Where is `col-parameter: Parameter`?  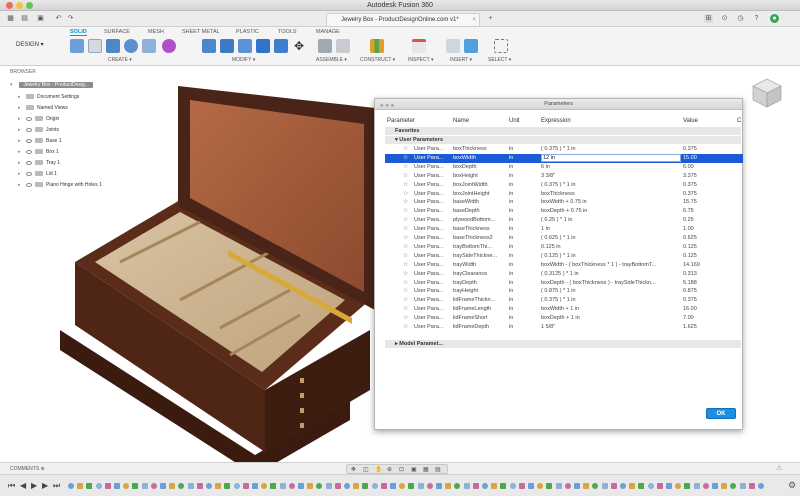 col-parameter: Parameter is located at coordinates (401, 121).